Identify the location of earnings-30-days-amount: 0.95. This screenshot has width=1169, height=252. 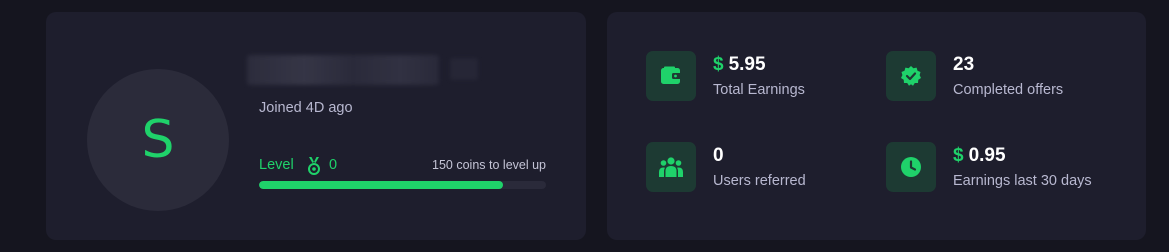
(987, 155).